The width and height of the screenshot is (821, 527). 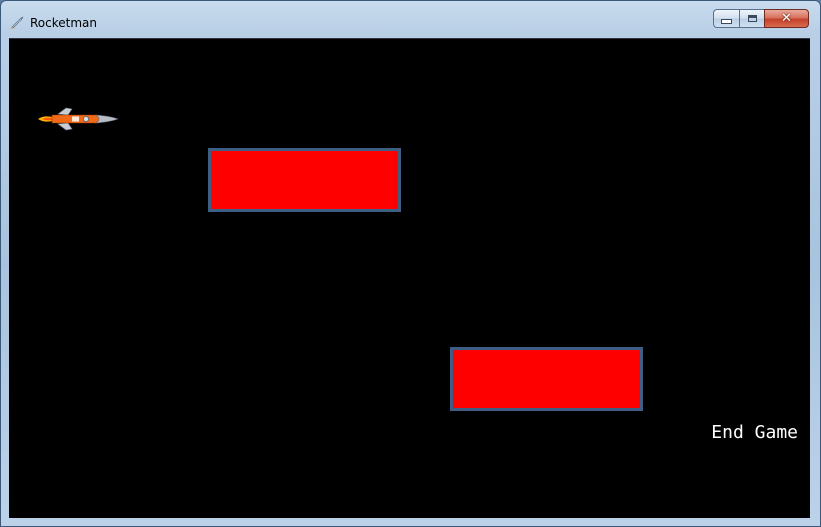 I want to click on rocket-player, so click(x=78, y=119).